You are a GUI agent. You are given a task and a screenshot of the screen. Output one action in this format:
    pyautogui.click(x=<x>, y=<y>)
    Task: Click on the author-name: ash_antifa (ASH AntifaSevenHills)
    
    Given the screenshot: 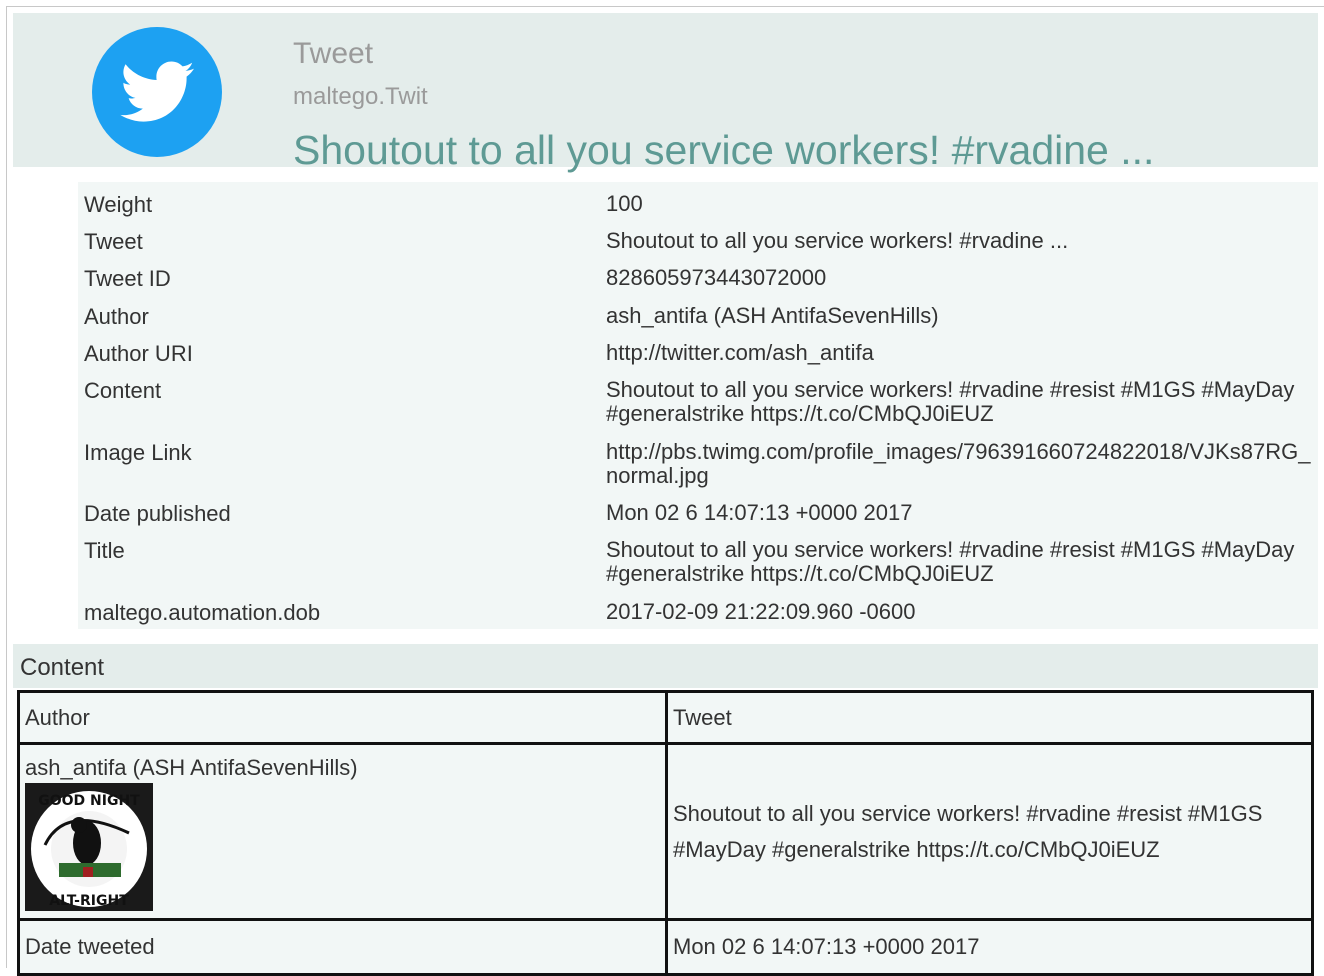 What is the action you would take?
    pyautogui.click(x=191, y=767)
    